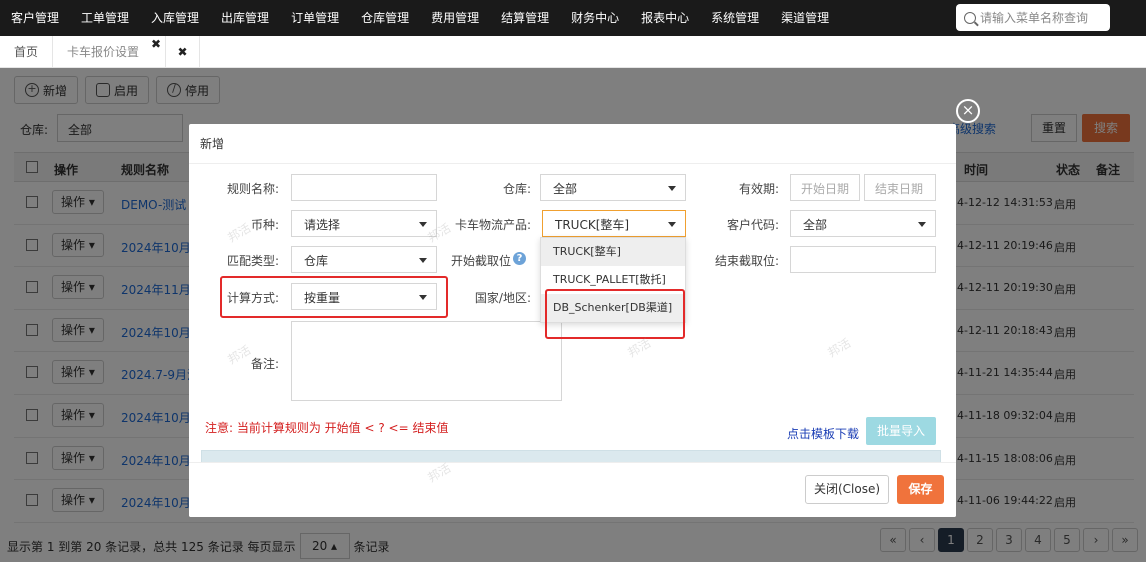 This screenshot has width=1146, height=562. Describe the element at coordinates (27, 52) in the screenshot. I see `tab-home: 首页` at that location.